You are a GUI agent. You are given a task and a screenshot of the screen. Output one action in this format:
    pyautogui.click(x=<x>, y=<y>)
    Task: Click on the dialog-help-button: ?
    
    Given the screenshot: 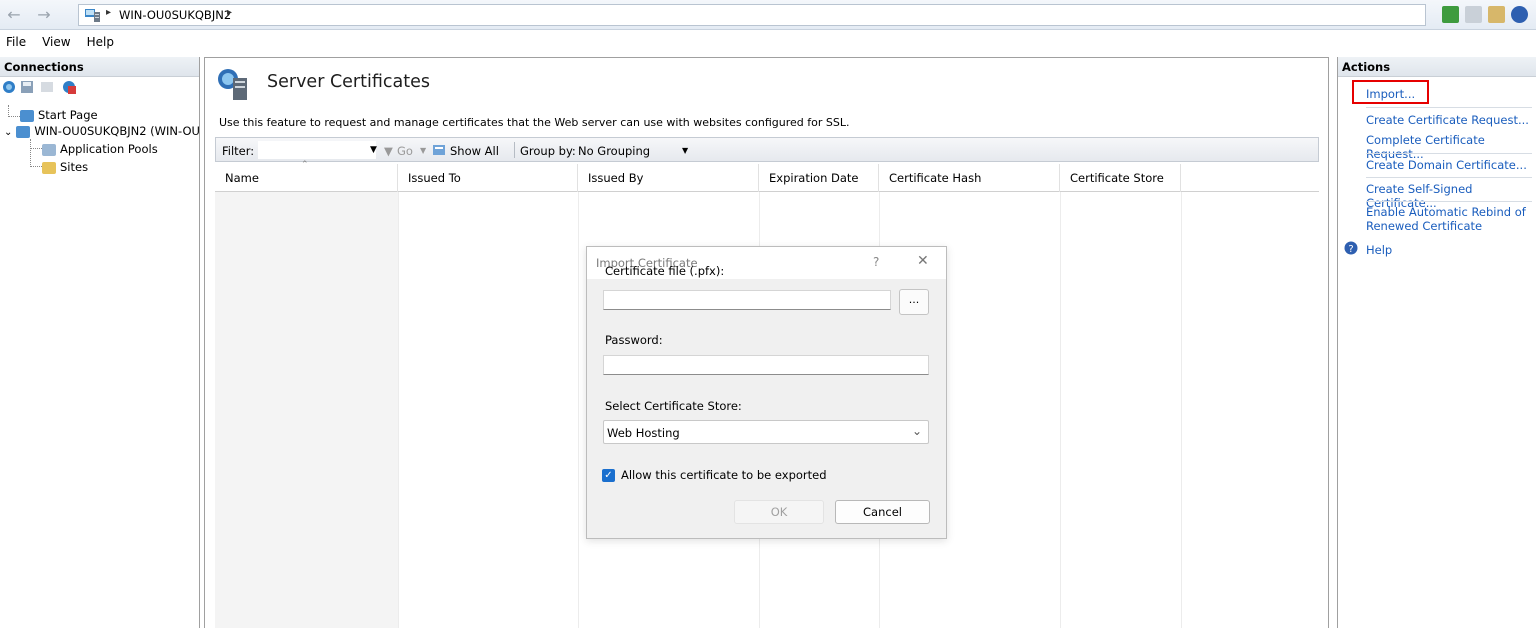 What is the action you would take?
    pyautogui.click(x=876, y=262)
    